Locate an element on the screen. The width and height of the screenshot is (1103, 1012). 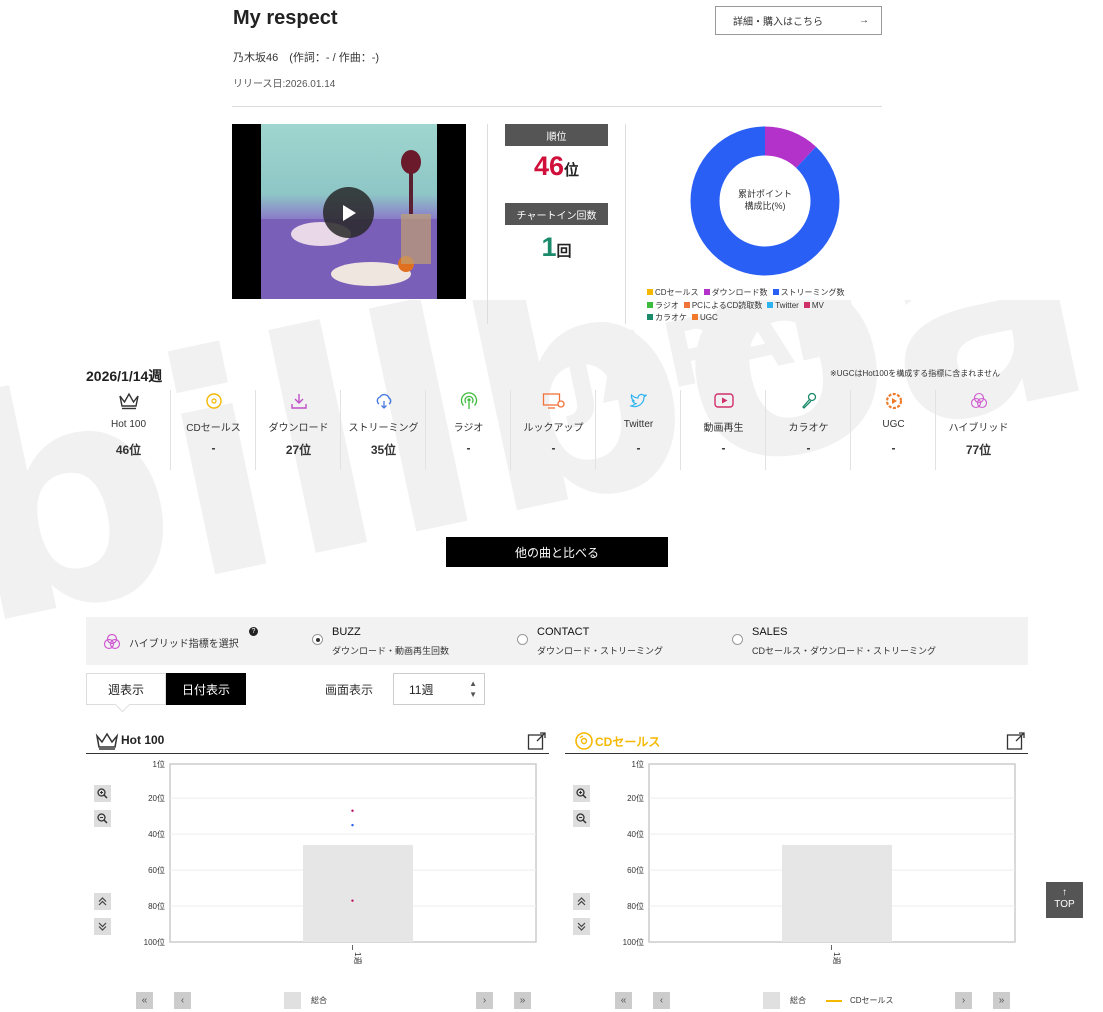
y-tick-label: 80位 is located at coordinates (156, 906).